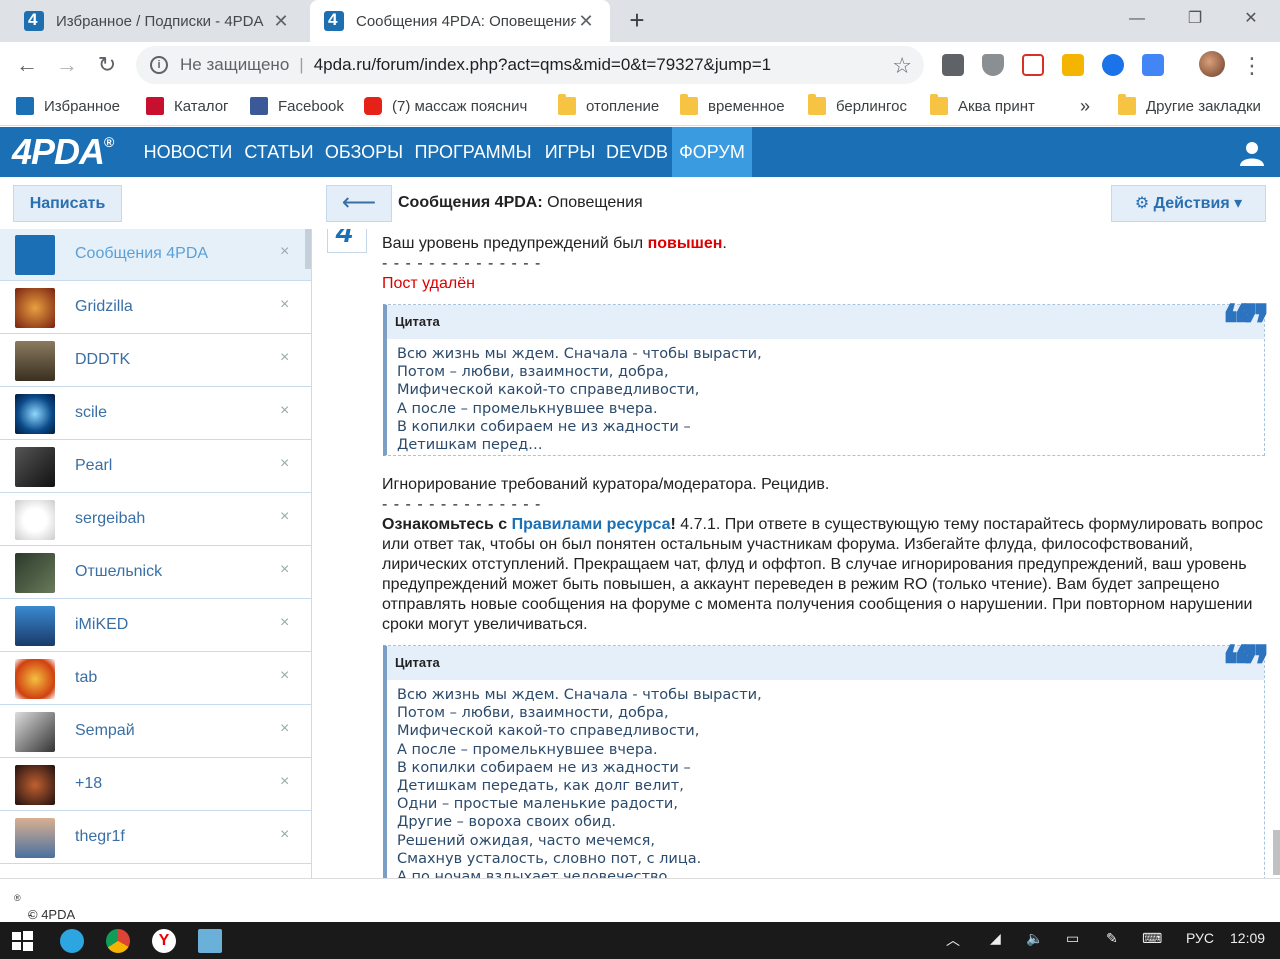 The image size is (1280, 959). What do you see at coordinates (1252, 153) in the screenshot?
I see `user-icon` at bounding box center [1252, 153].